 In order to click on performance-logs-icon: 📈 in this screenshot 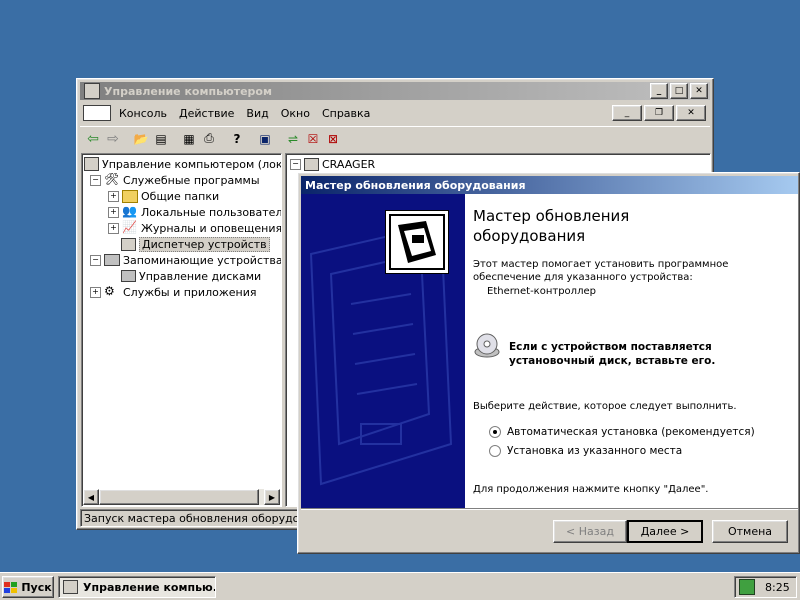, I will do `click(129, 227)`.